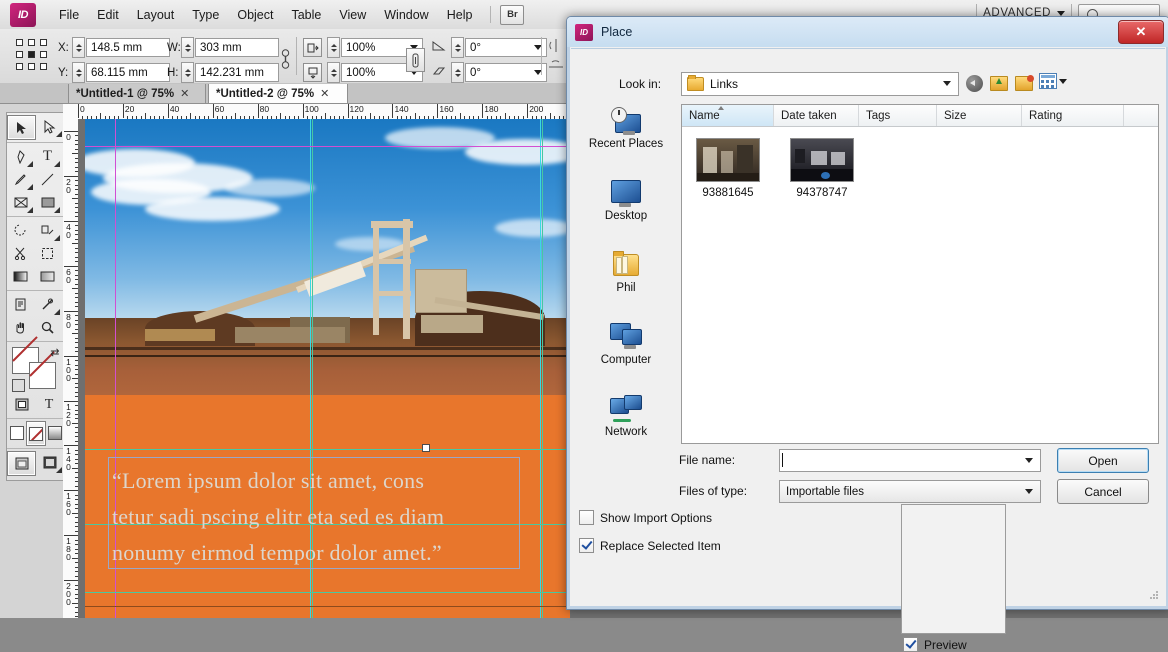  Describe the element at coordinates (205, 15) in the screenshot. I see `menu-type: Type` at that location.